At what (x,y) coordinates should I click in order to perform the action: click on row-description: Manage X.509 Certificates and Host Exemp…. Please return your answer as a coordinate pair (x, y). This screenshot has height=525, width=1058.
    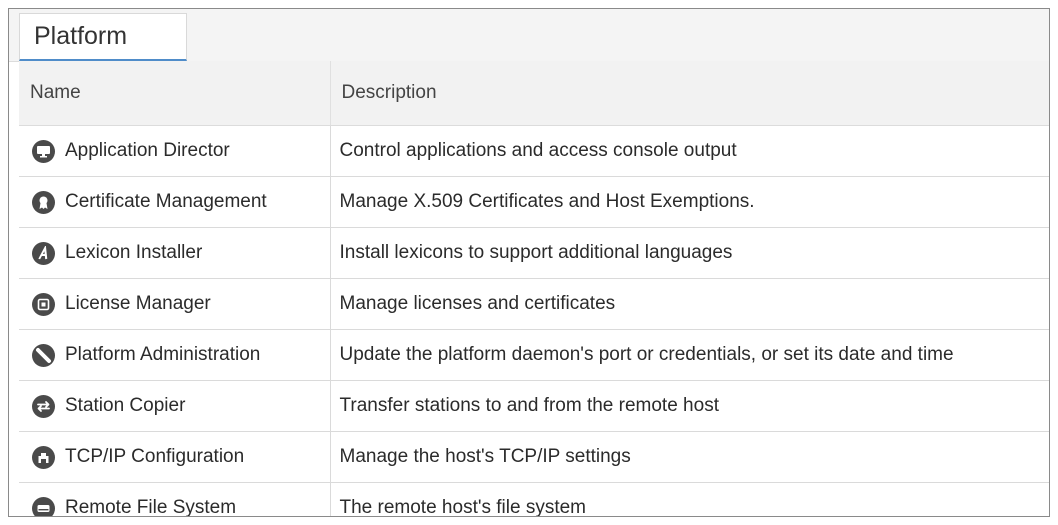
    Looking at the image, I should click on (689, 202).